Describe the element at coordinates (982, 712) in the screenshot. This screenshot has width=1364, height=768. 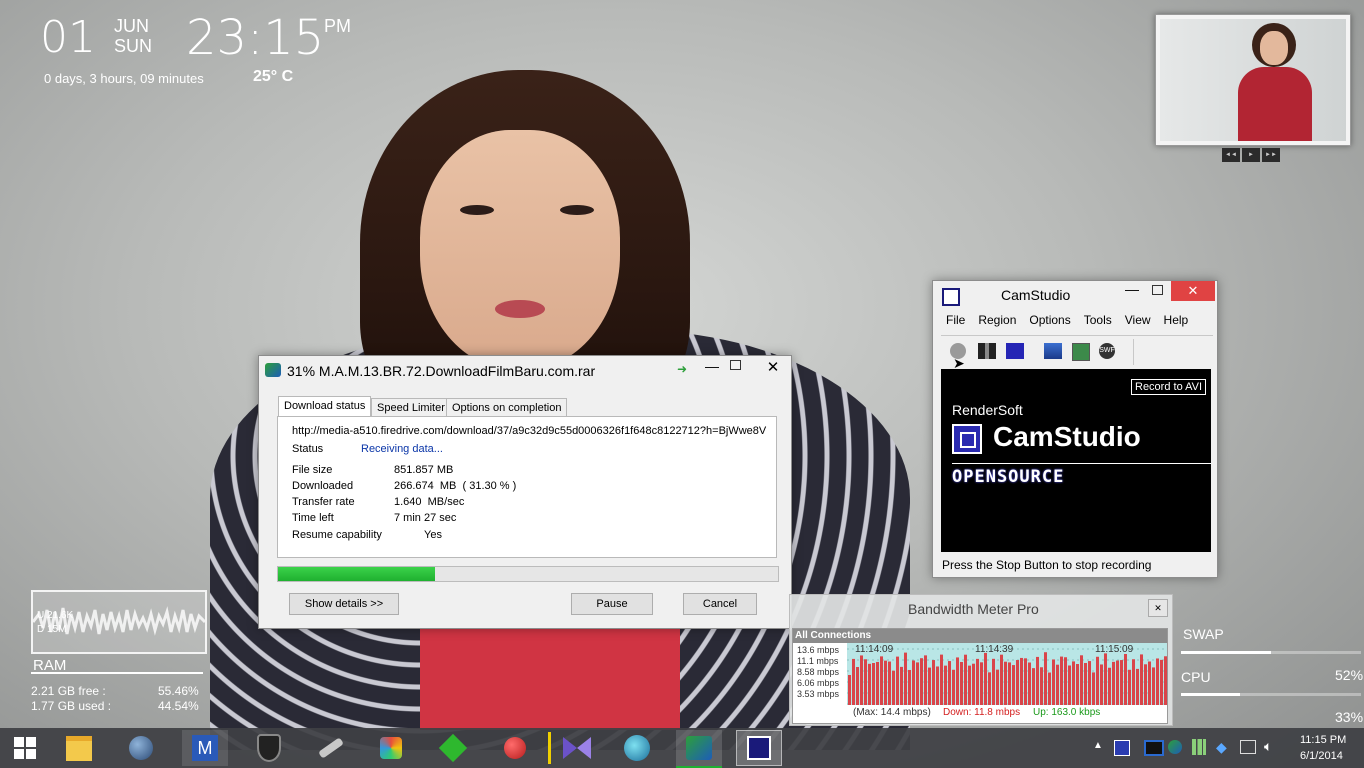
I see `bandwidth-down: Down: 11.8 mbps` at that location.